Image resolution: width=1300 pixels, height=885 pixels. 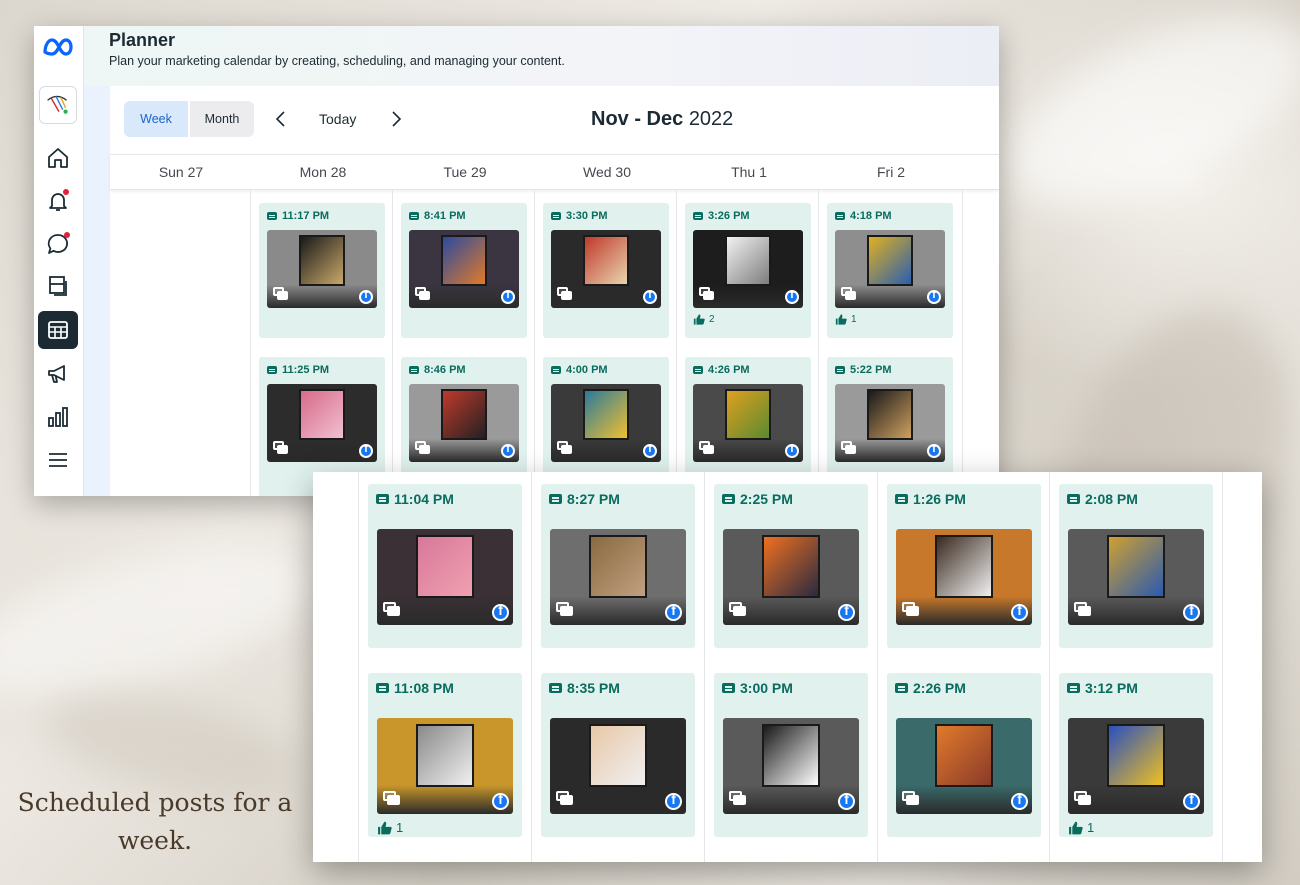 I want to click on scheduled-post-card: 2:26 PM f, so click(x=964, y=755).